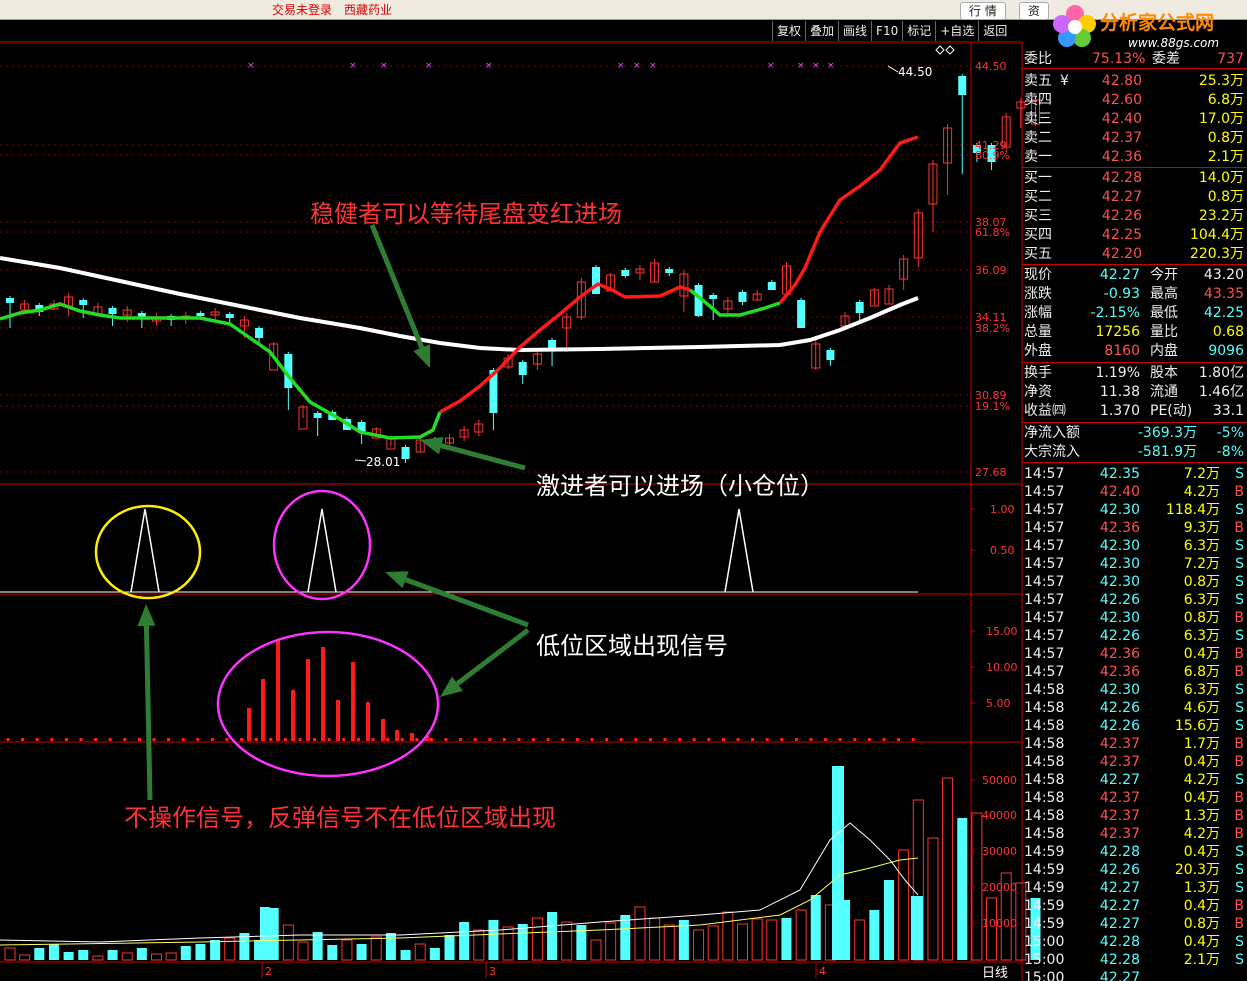  Describe the element at coordinates (1134, 264) in the screenshot. I see `panel-divider-line` at that location.